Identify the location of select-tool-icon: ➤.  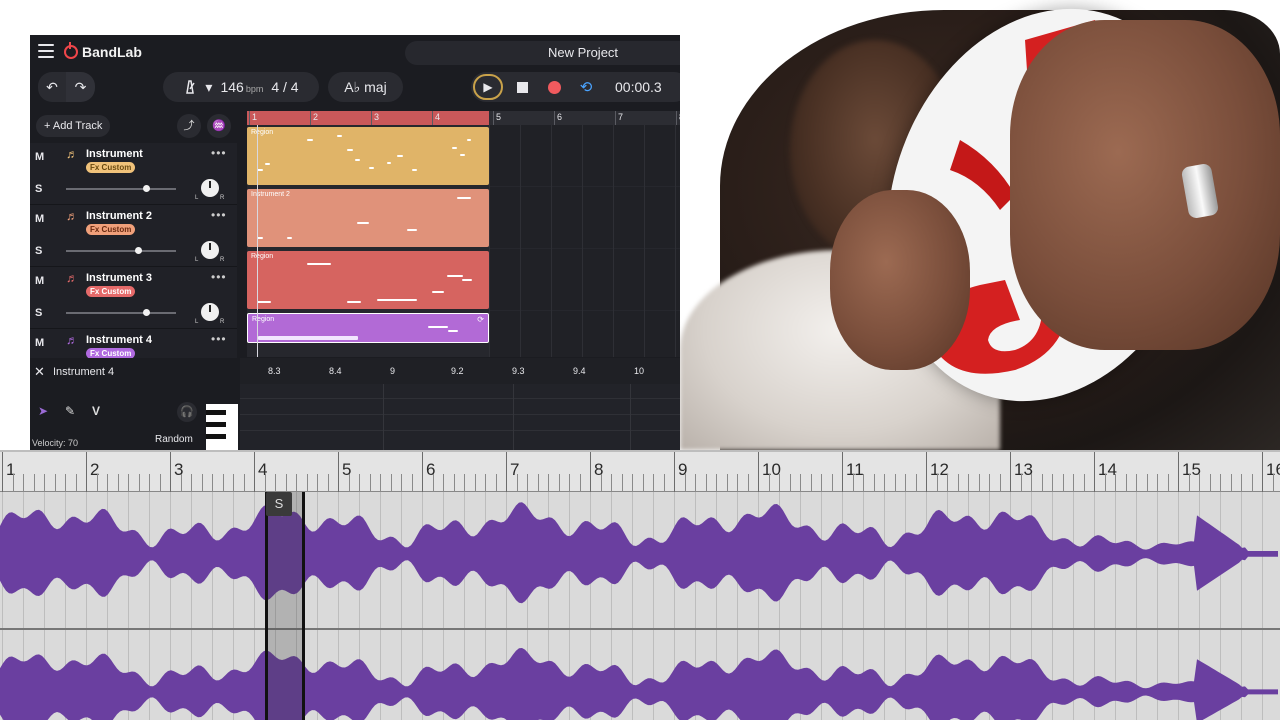
(43, 411).